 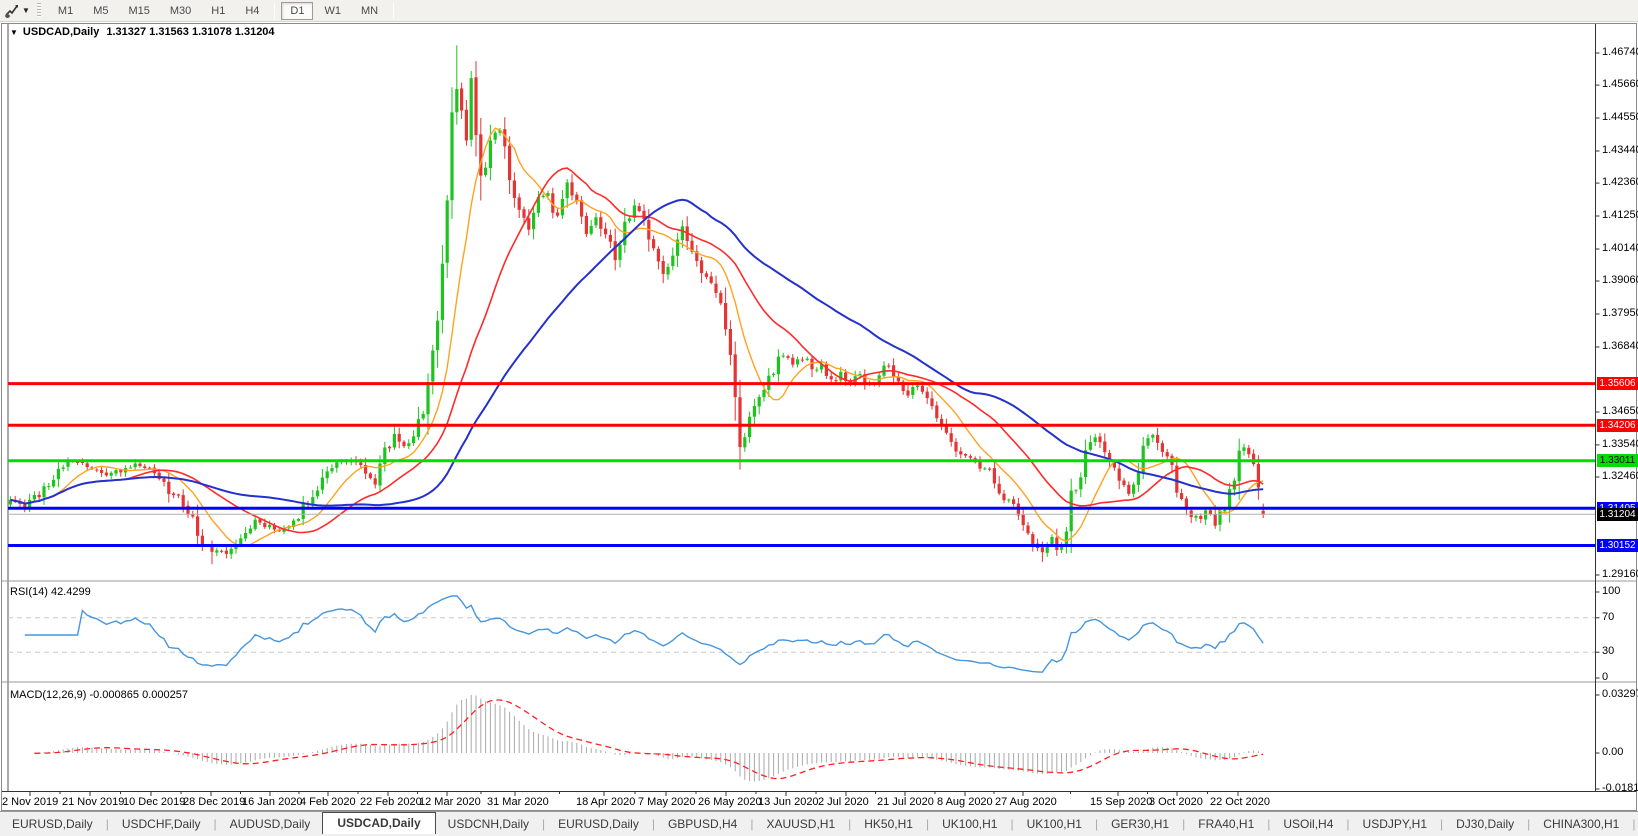 What do you see at coordinates (1240, 802) in the screenshot?
I see `date-tick-label: 22 Oct 2020` at bounding box center [1240, 802].